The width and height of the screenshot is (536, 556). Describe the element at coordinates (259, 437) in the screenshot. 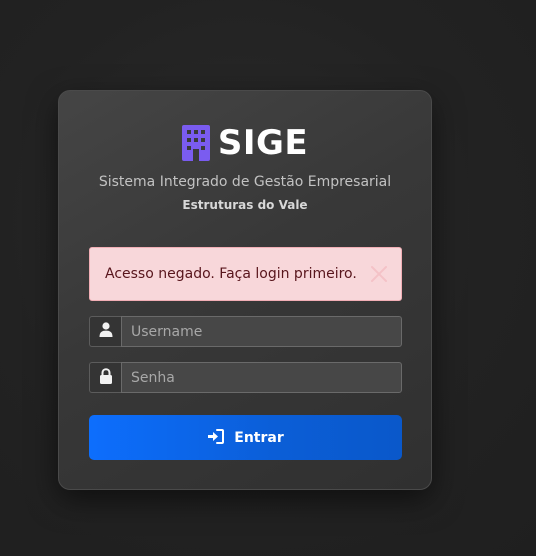

I see `login-button-label: Entrar` at that location.